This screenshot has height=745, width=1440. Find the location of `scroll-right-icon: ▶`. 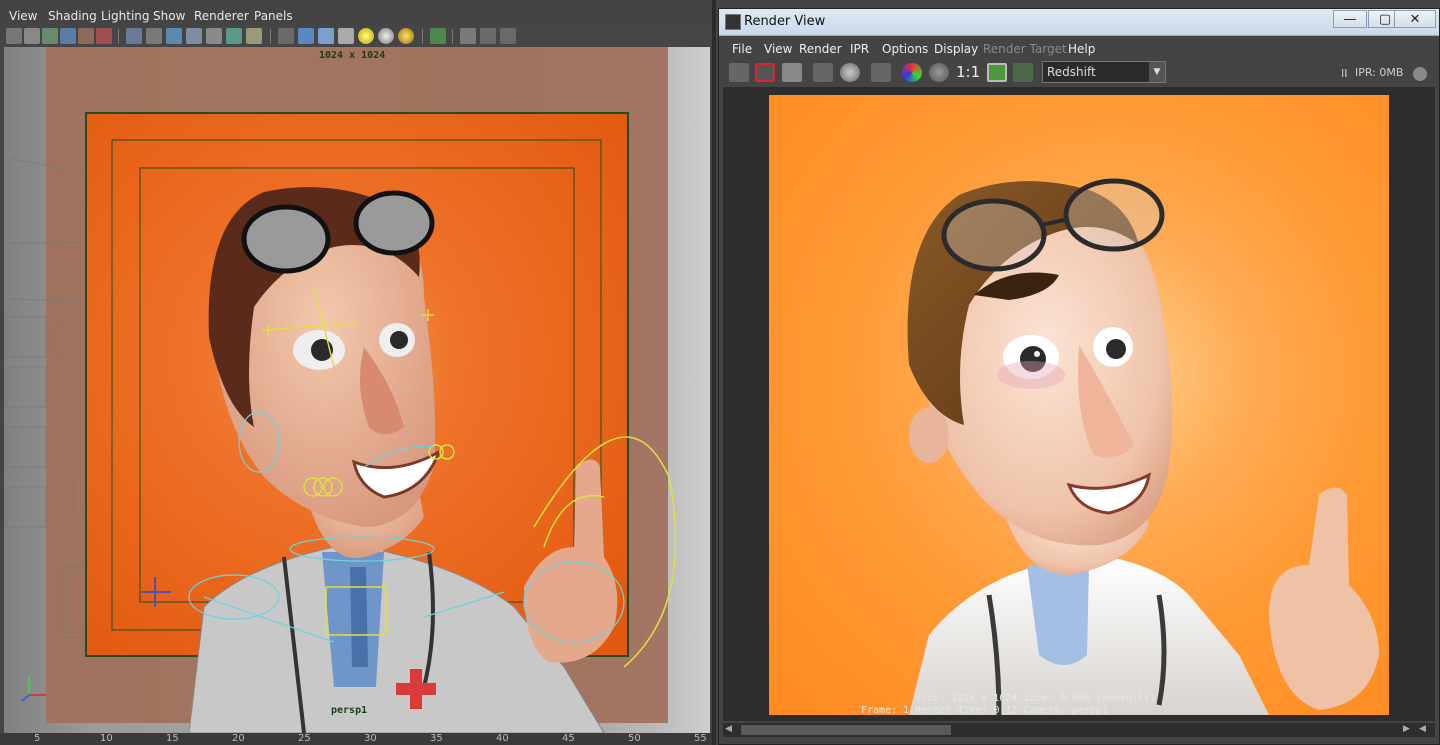

scroll-right-icon: ▶ is located at coordinates (1406, 729).